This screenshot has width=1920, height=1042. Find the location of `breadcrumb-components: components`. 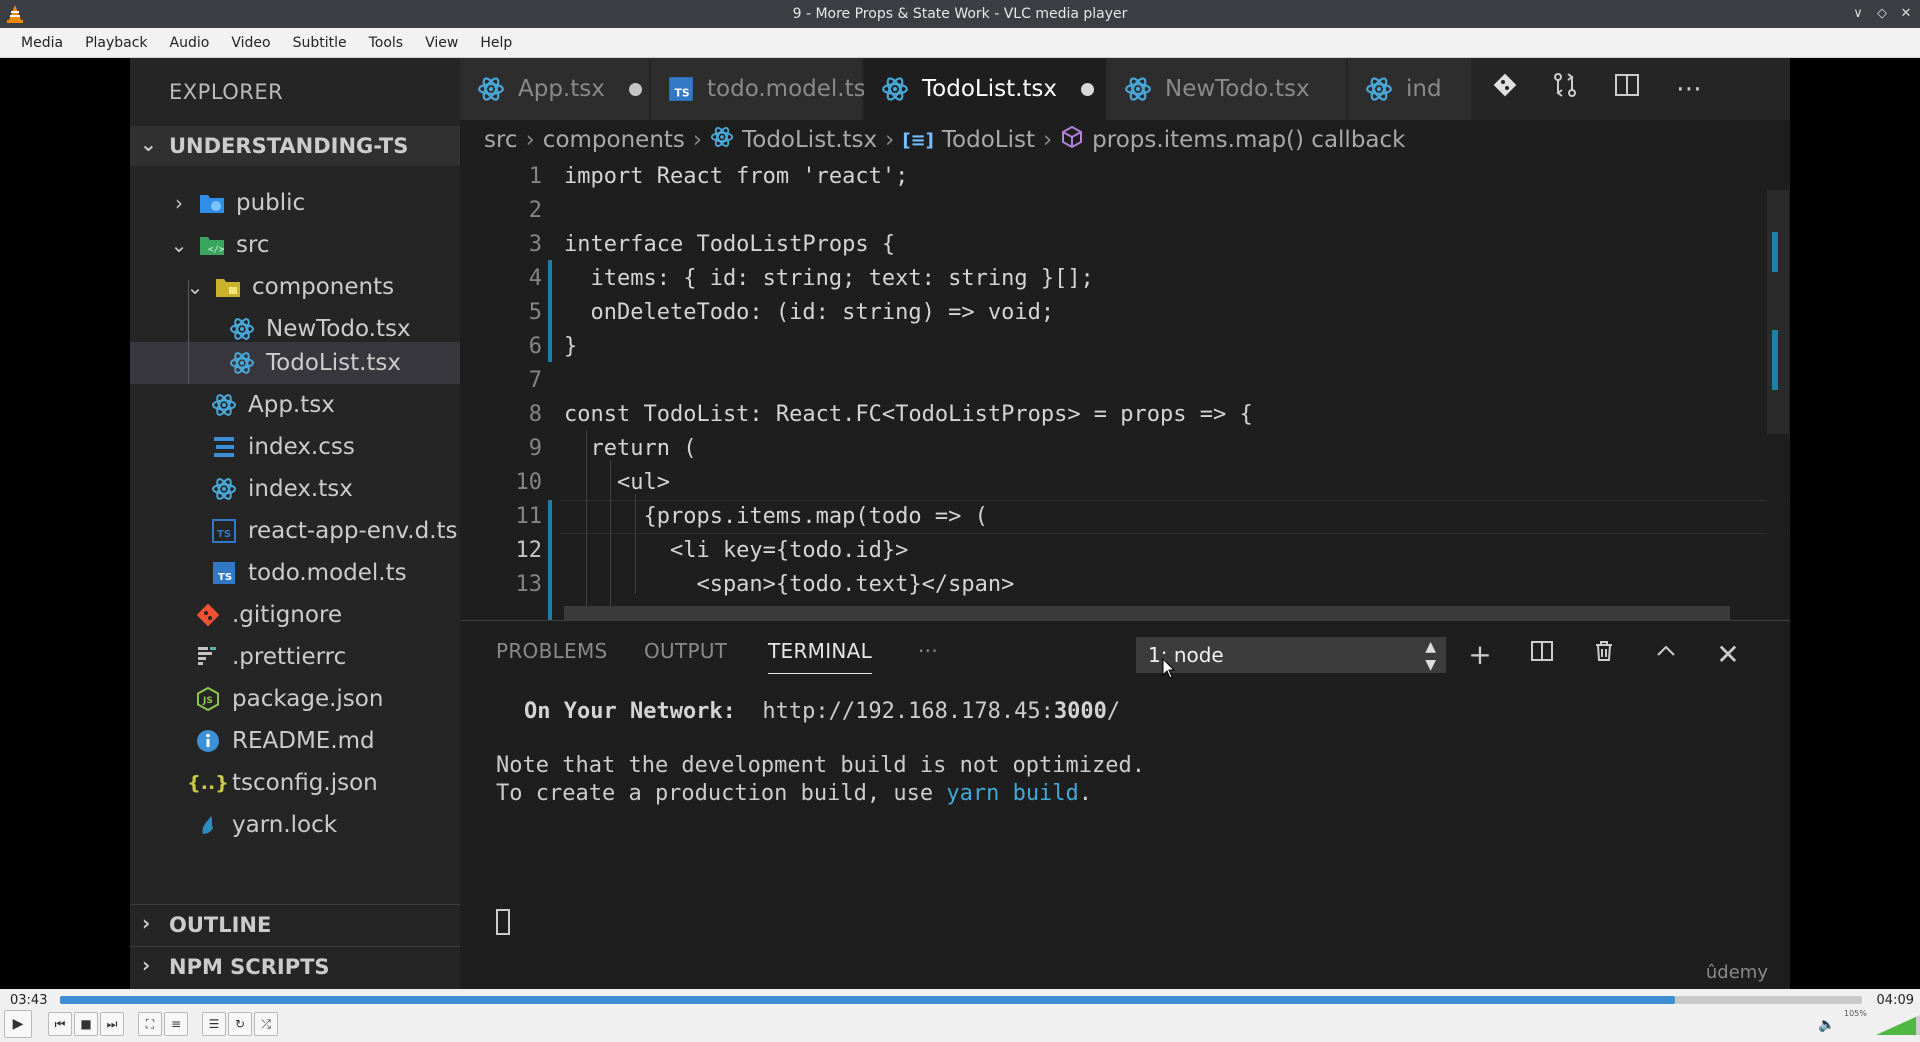

breadcrumb-components: components is located at coordinates (614, 140).